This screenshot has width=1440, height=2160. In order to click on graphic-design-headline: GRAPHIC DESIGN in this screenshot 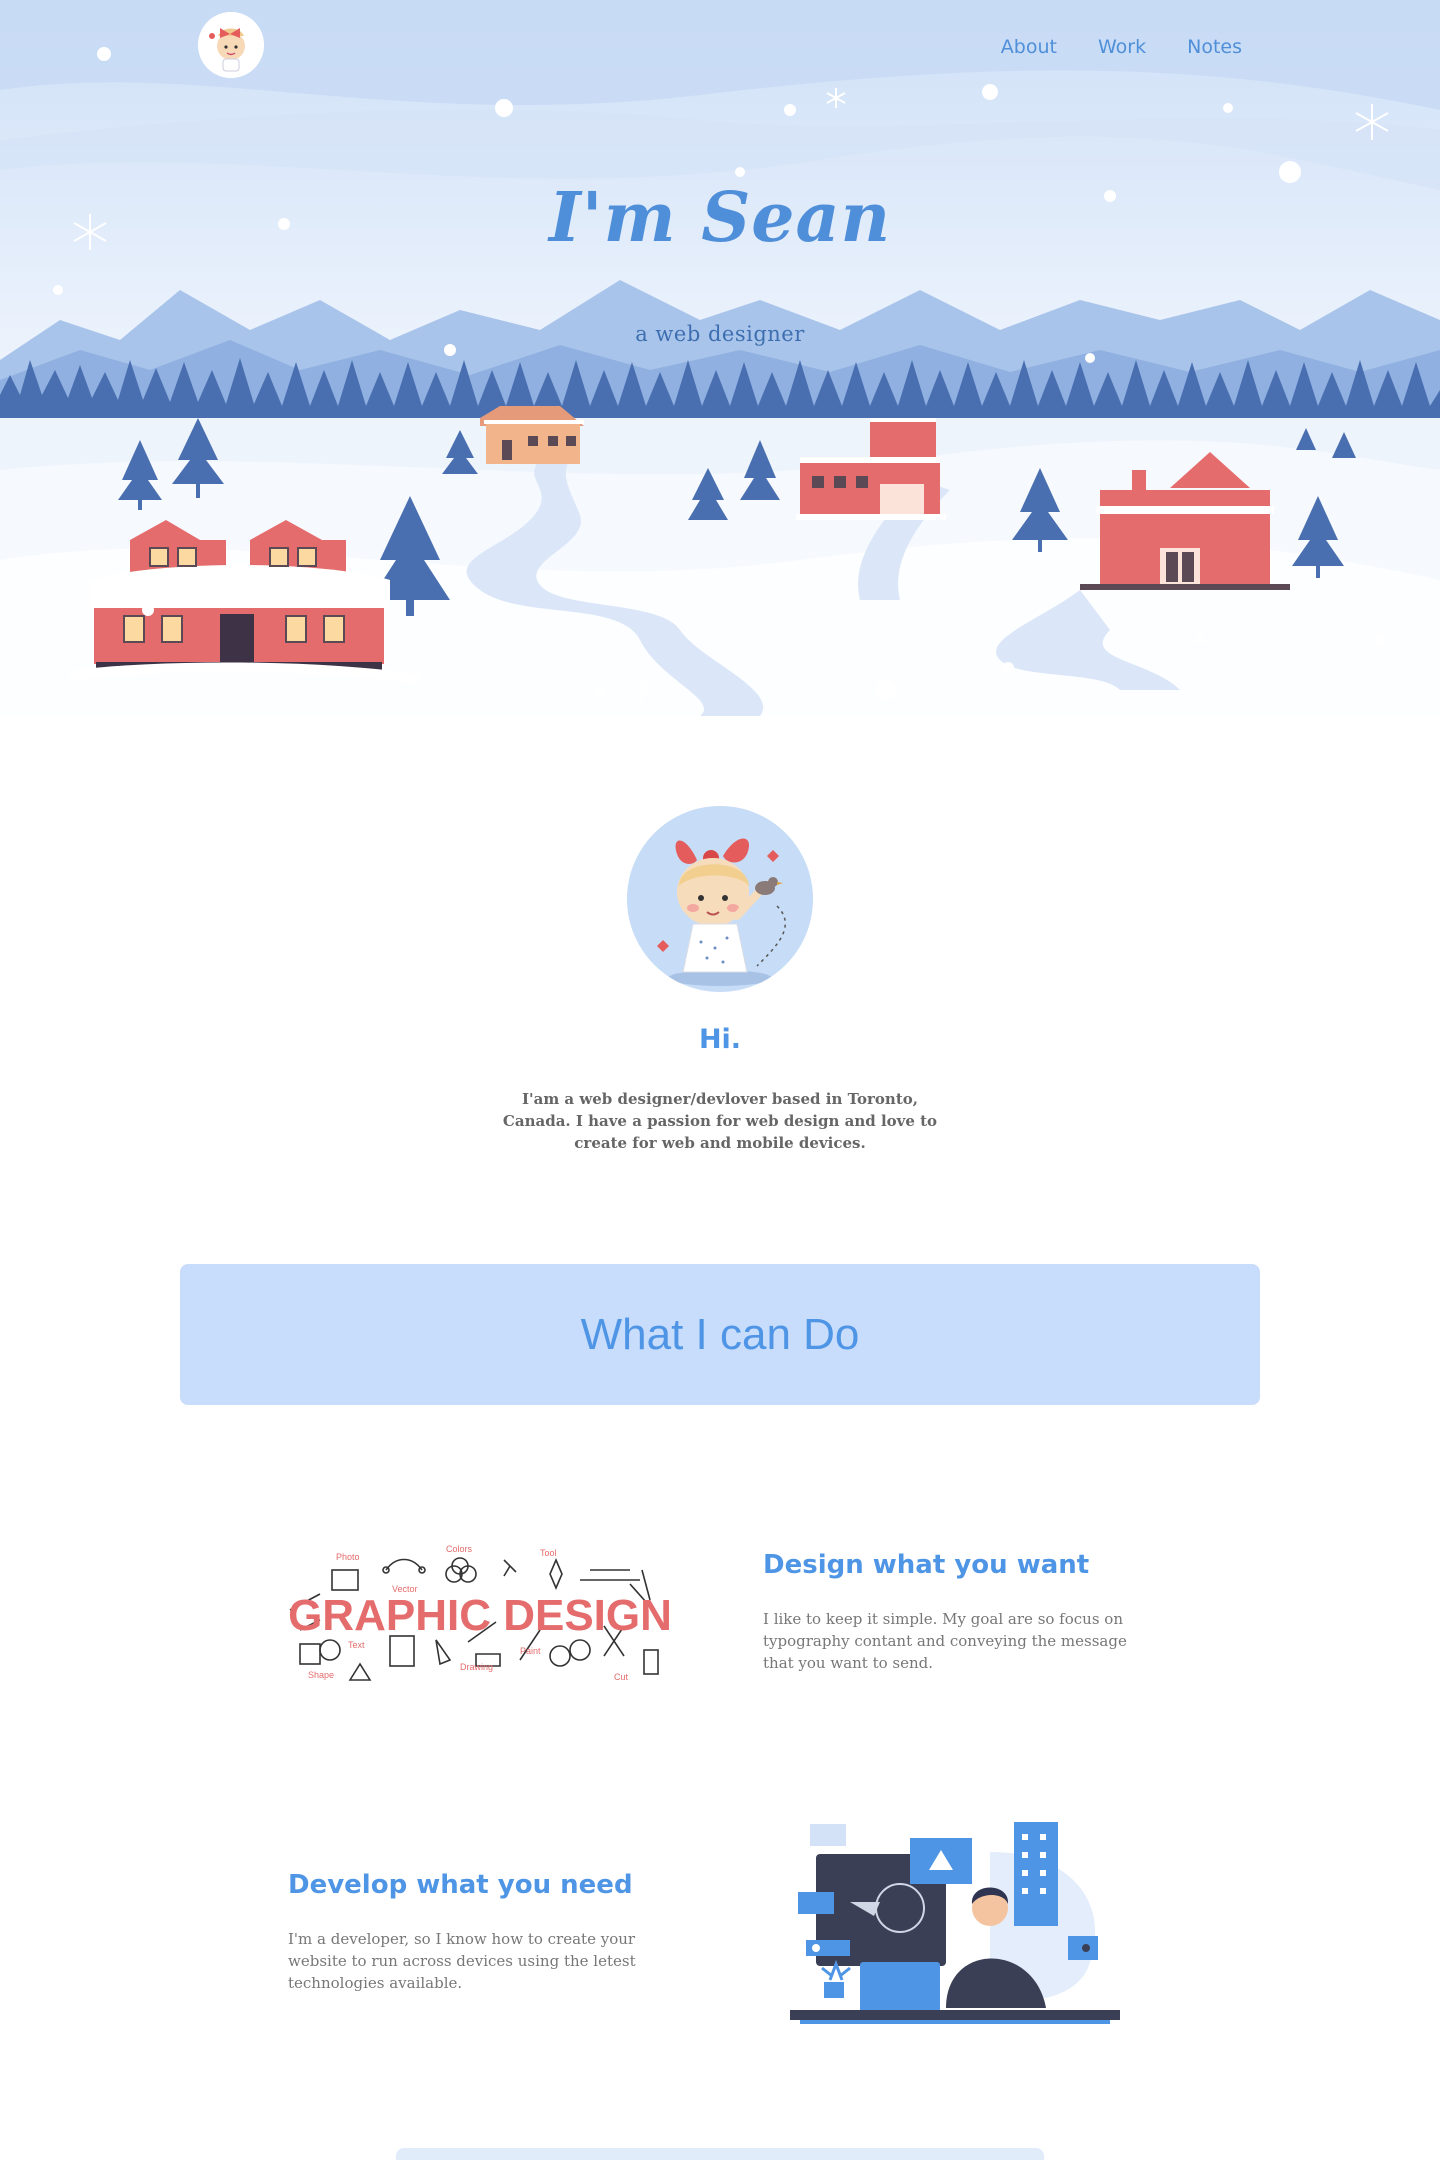, I will do `click(480, 1615)`.